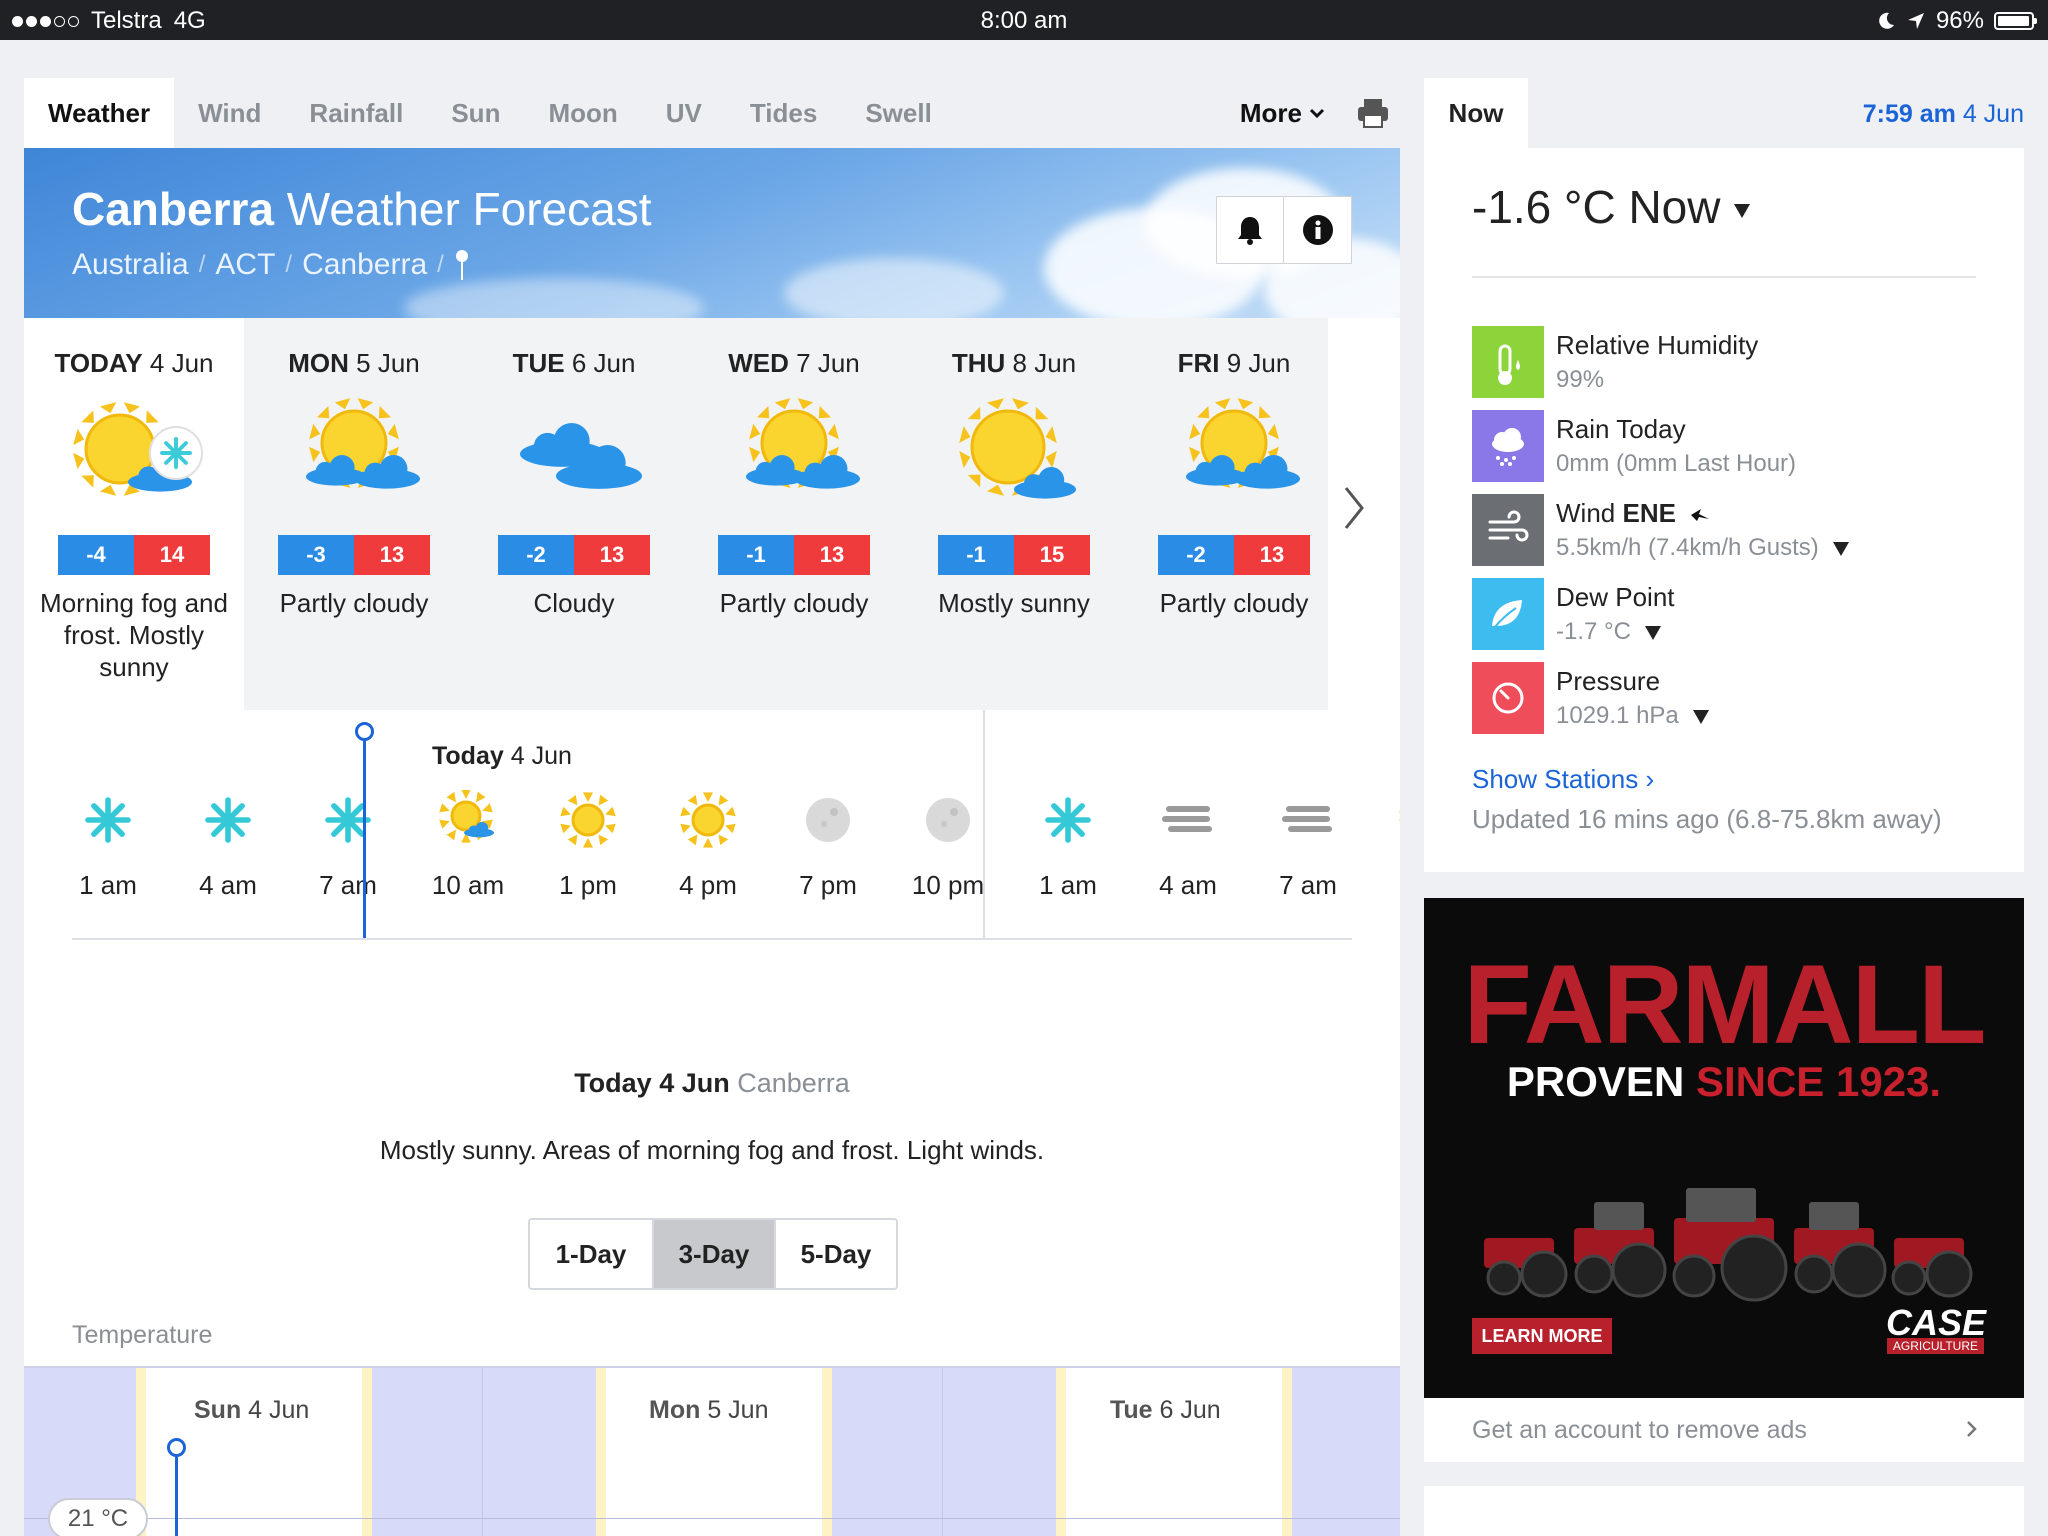 The height and width of the screenshot is (1536, 2048). What do you see at coordinates (1384, 845) in the screenshot?
I see `hour-item: 10` at bounding box center [1384, 845].